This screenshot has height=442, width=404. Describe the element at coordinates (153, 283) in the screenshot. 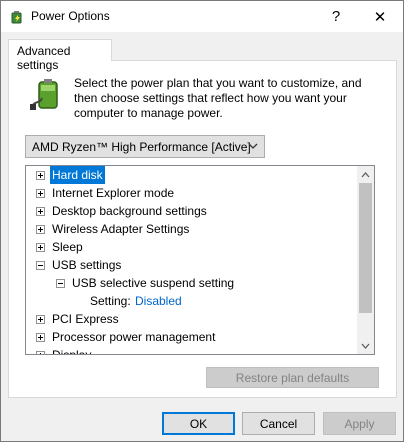

I see `tree-item-label: USB selective suspend setting` at that location.